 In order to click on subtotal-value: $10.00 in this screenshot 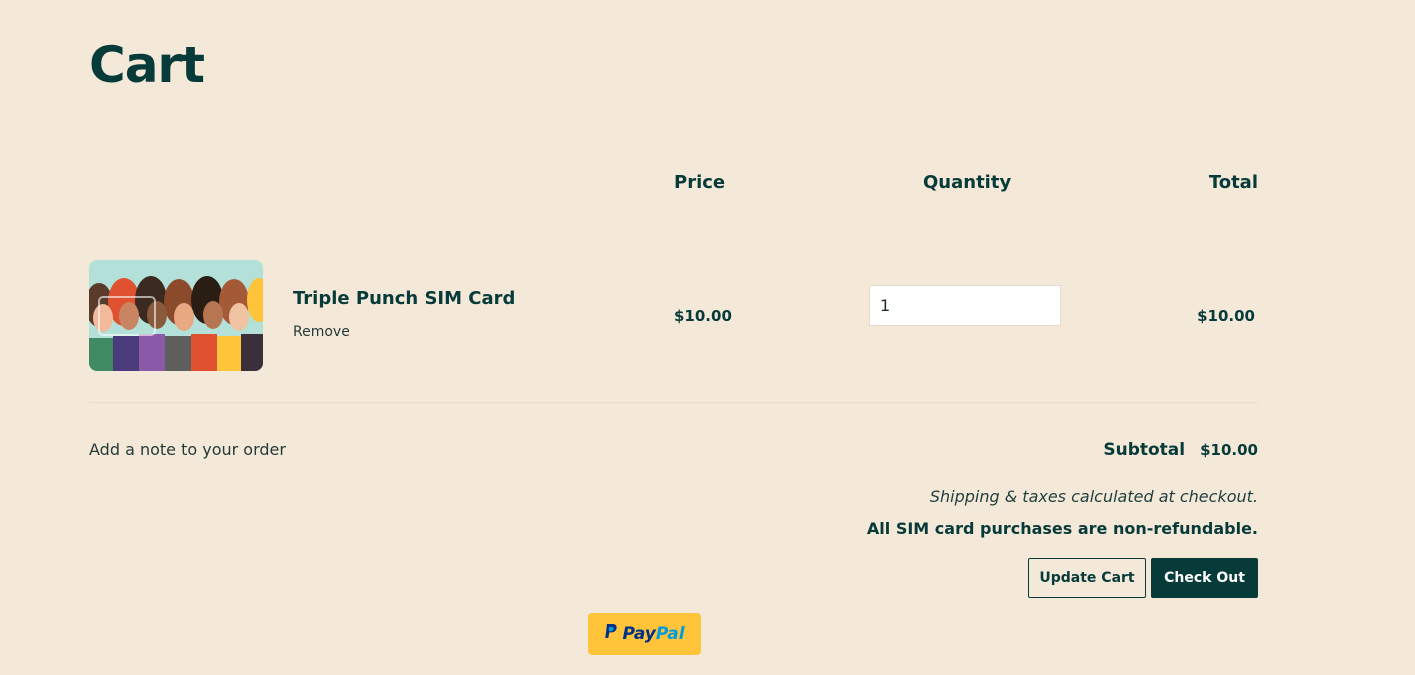, I will do `click(1229, 450)`.